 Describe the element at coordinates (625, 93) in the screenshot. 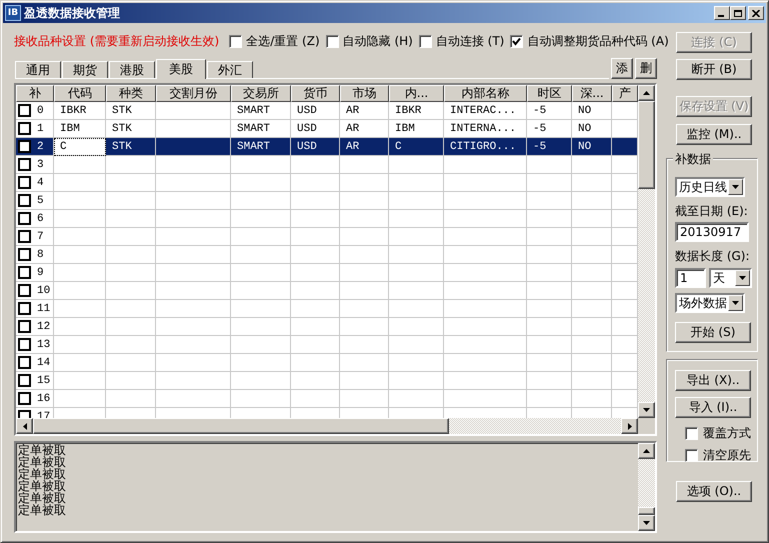

I see `column-header: 产` at that location.